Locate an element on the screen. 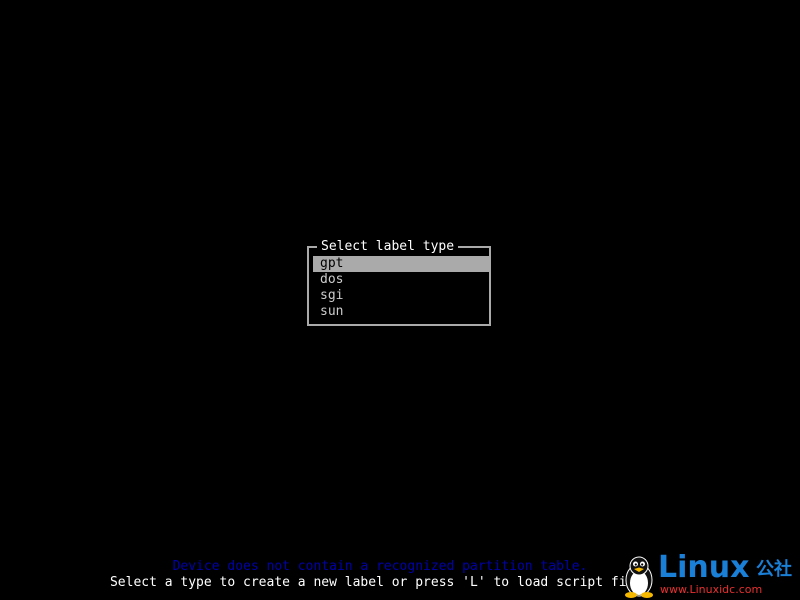  option-sun: sun is located at coordinates (401, 312).